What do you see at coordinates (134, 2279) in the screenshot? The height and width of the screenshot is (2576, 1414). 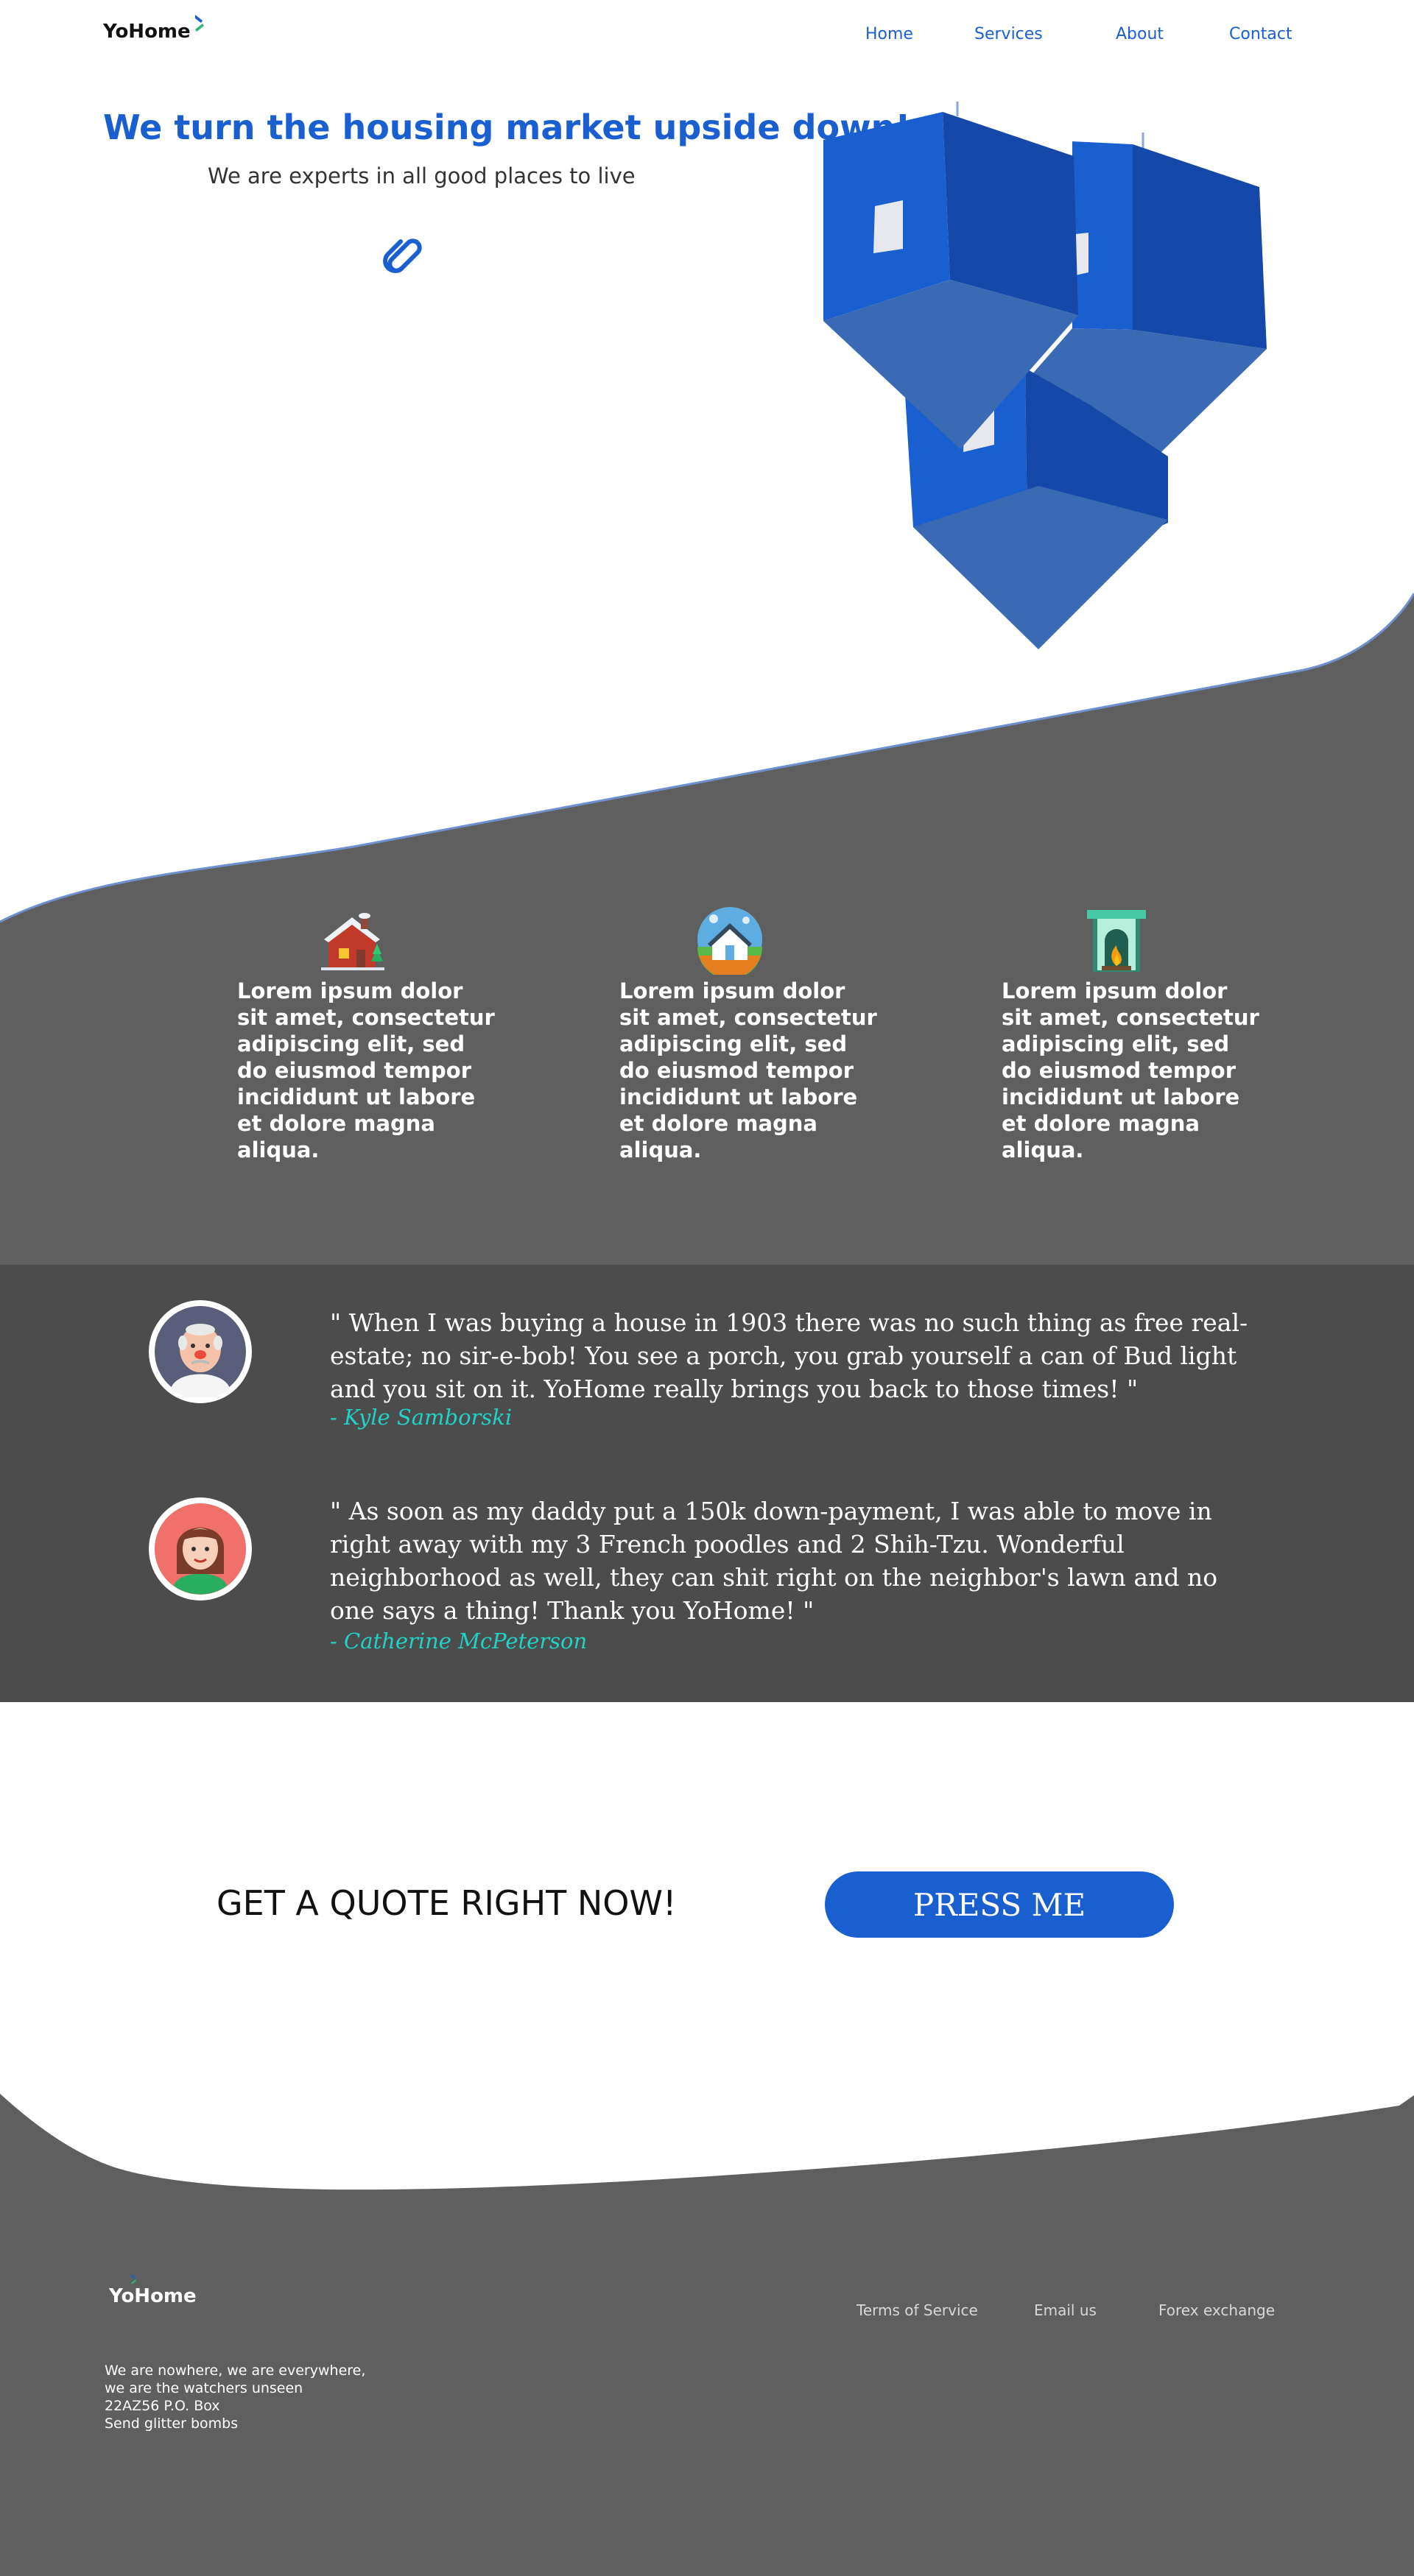 I see `footer-logo-mark-icon` at bounding box center [134, 2279].